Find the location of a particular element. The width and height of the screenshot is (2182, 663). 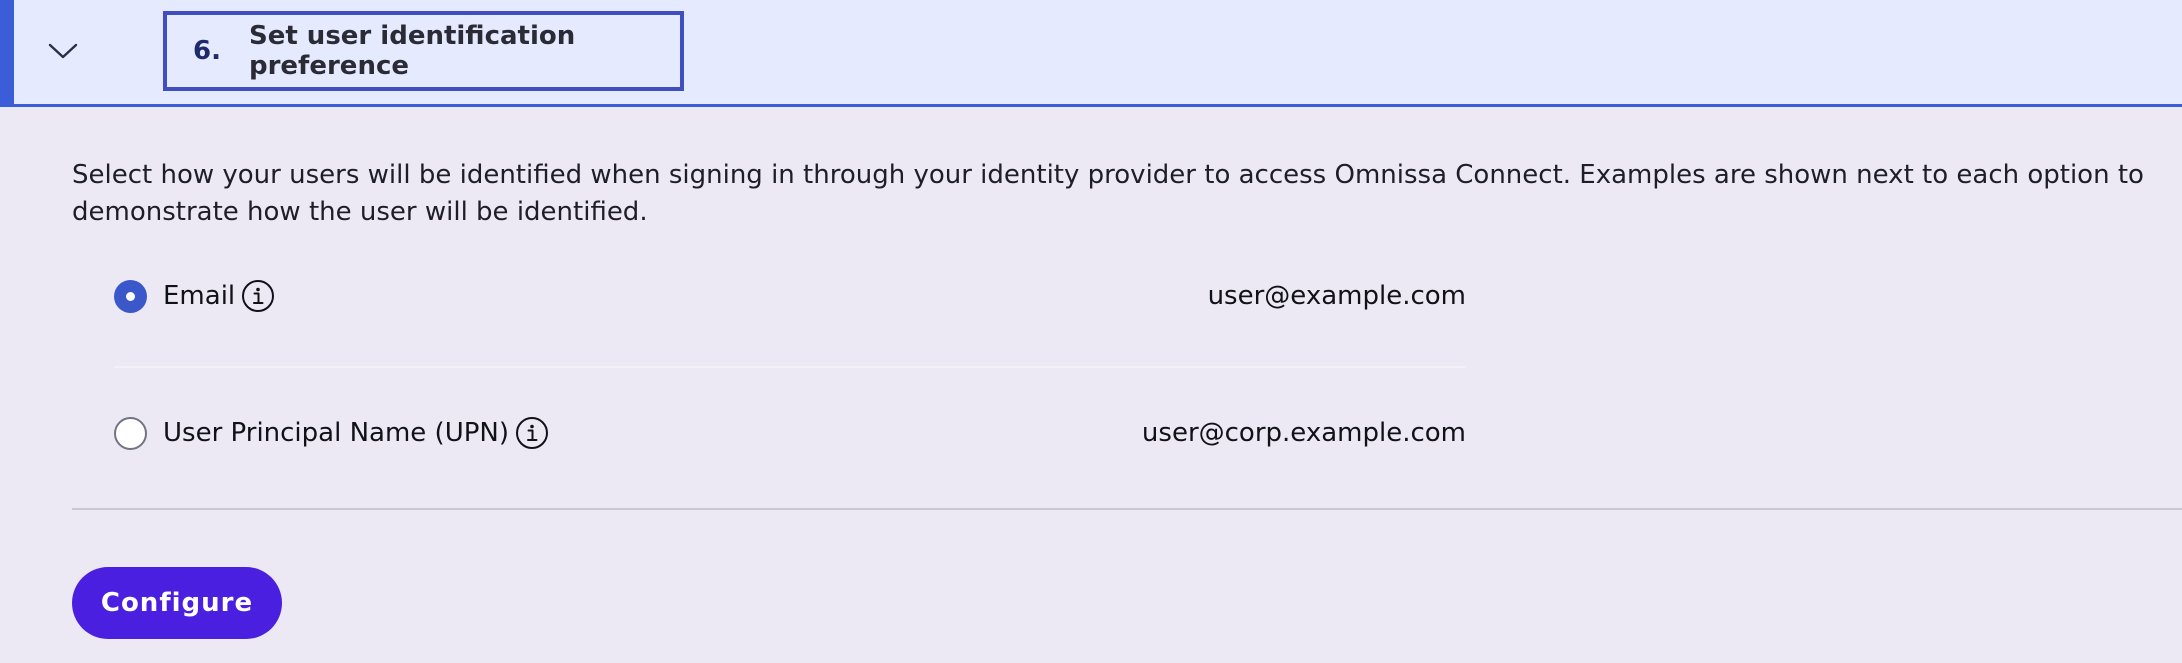

upn-radio is located at coordinates (130, 433).